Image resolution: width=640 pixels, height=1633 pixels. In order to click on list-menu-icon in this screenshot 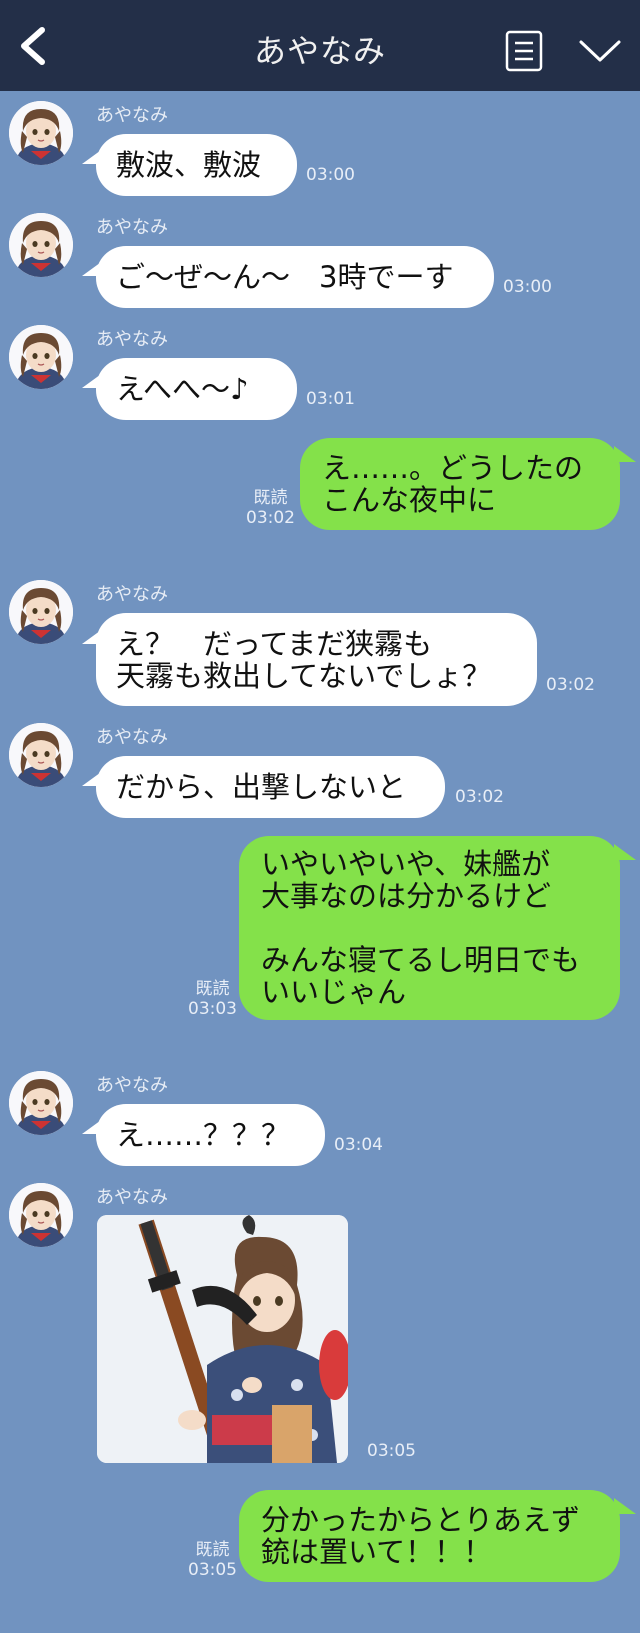, I will do `click(524, 51)`.